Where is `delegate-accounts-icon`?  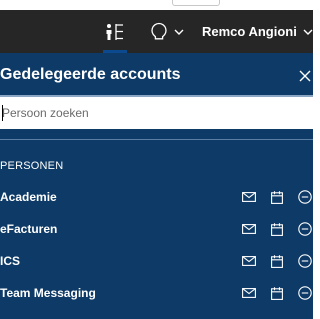
delegate-accounts-icon is located at coordinates (115, 32).